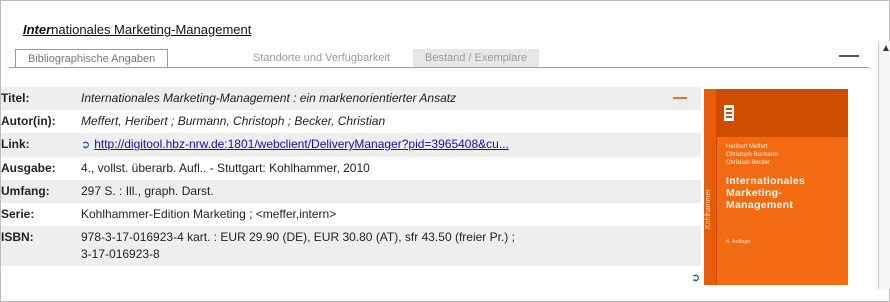 This screenshot has height=302, width=890. What do you see at coordinates (390, 191) in the screenshot?
I see `field-value-extent: 297 S. : Ill., graph. Darst.` at bounding box center [390, 191].